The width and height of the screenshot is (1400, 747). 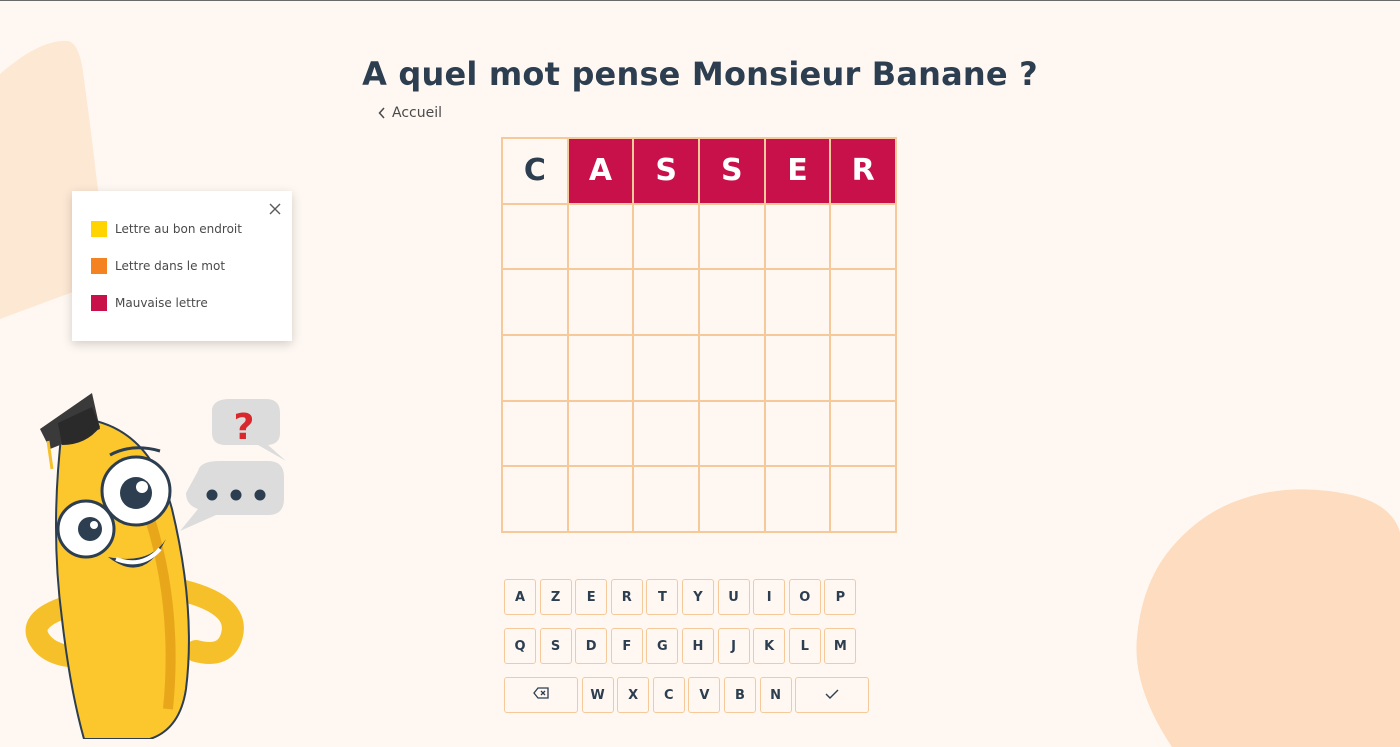 I want to click on legend-item: Lettre au bon endroit, so click(x=191, y=229).